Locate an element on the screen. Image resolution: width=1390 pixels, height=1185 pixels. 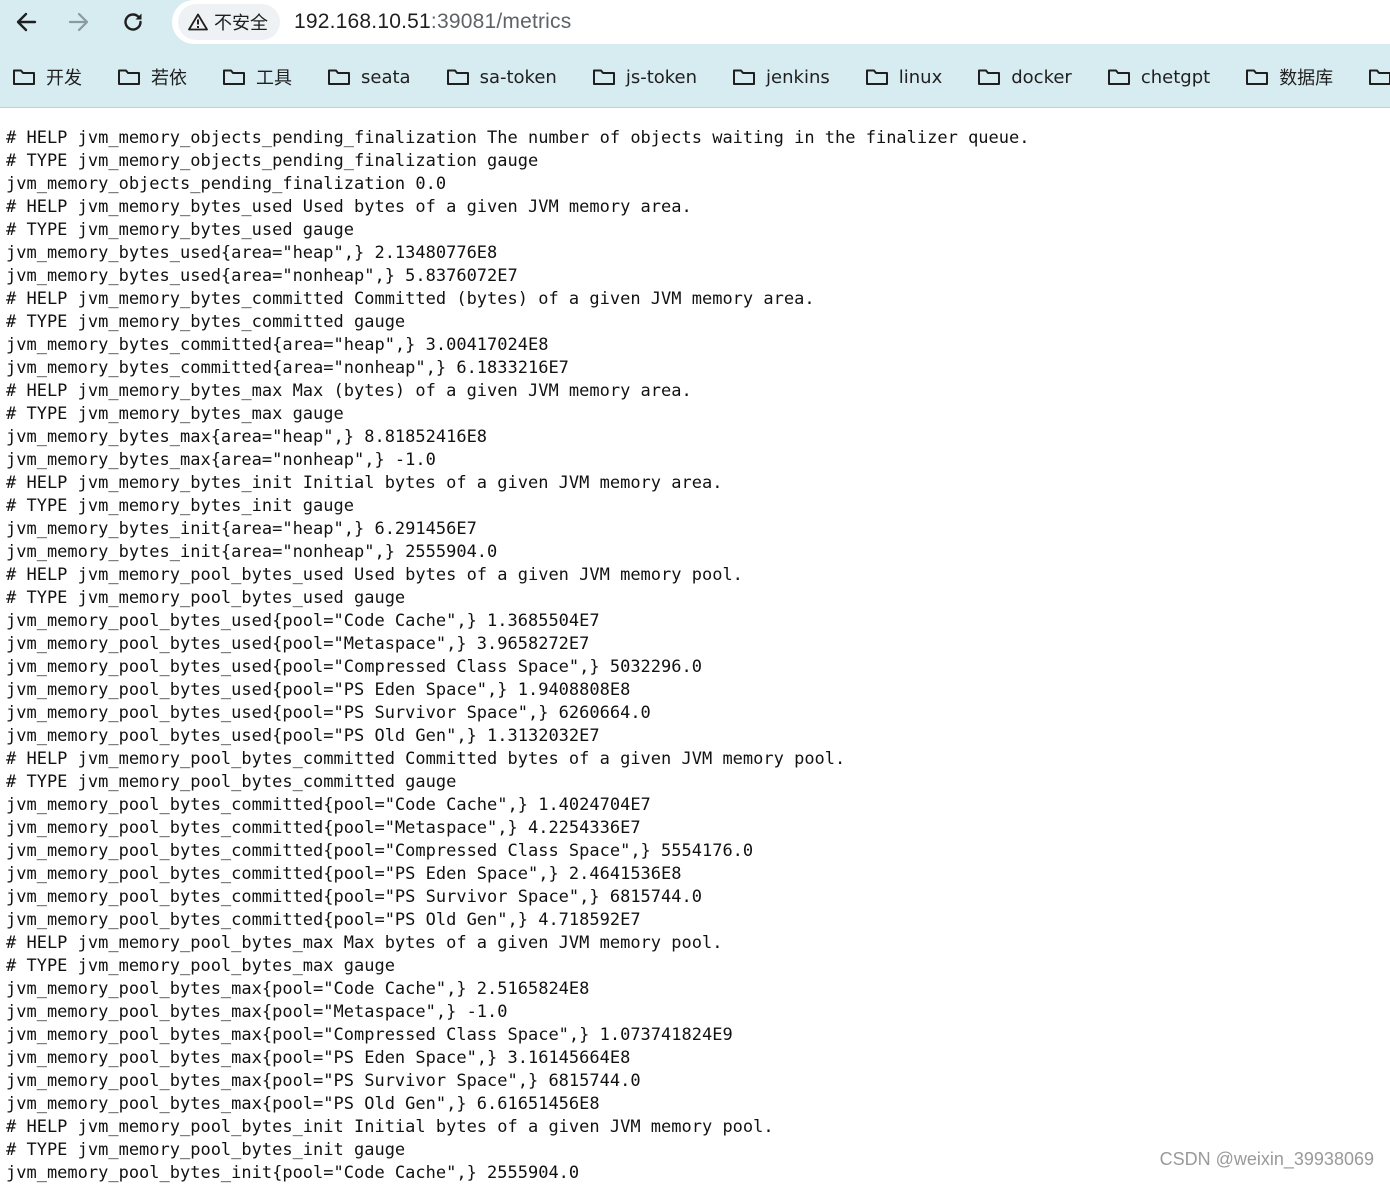
bookmark-label: chetgpt is located at coordinates (1175, 77).